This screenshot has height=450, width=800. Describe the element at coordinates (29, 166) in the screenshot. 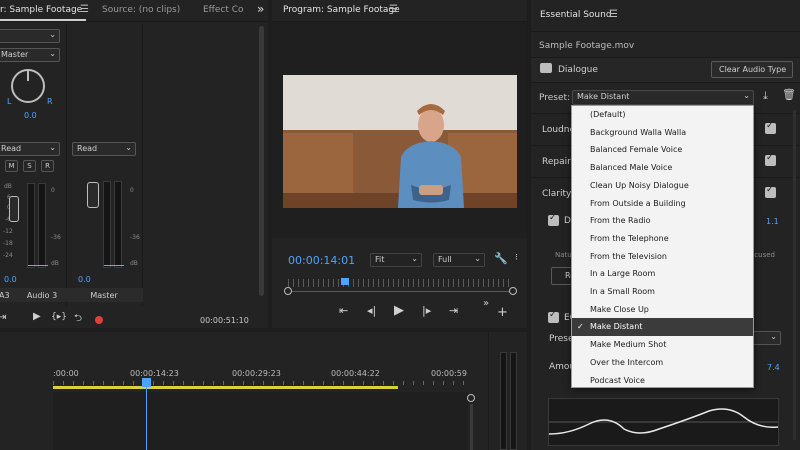

I see `solo-button: S` at that location.